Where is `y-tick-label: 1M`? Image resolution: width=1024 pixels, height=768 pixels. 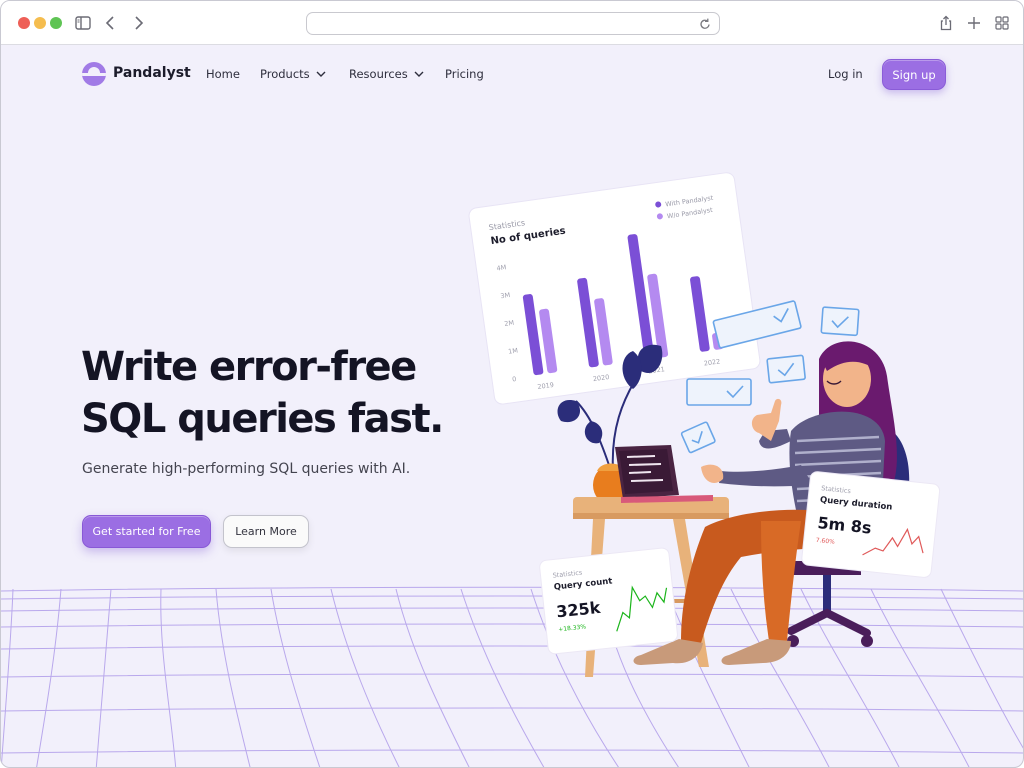
y-tick-label: 1M is located at coordinates (513, 350).